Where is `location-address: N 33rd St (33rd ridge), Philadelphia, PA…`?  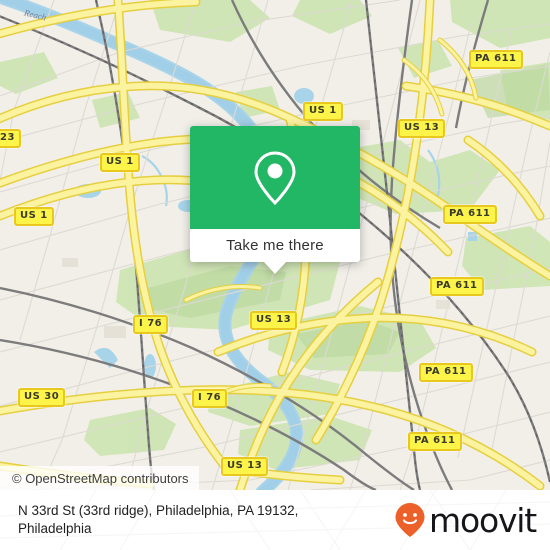
location-address: N 33rd St (33rd ridge), Philadelphia, PA… is located at coordinates (158, 519).